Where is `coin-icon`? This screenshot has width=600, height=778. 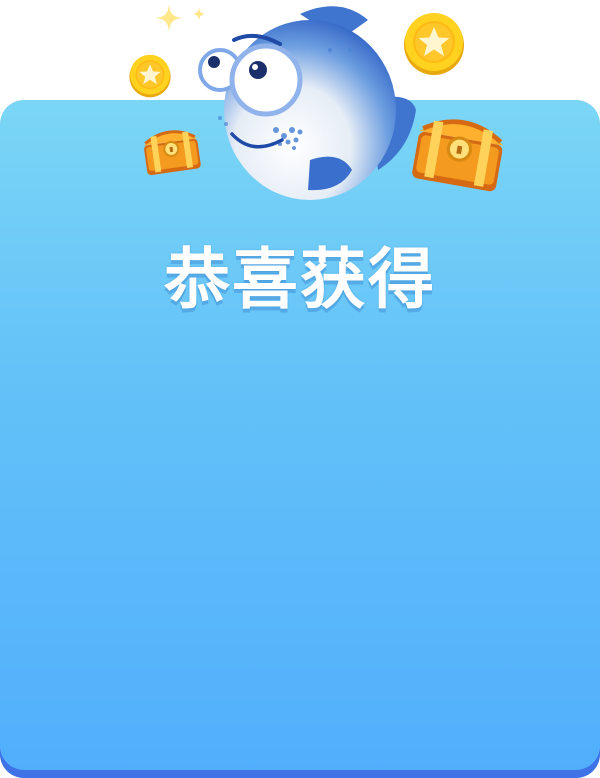
coin-icon is located at coordinates (150, 76).